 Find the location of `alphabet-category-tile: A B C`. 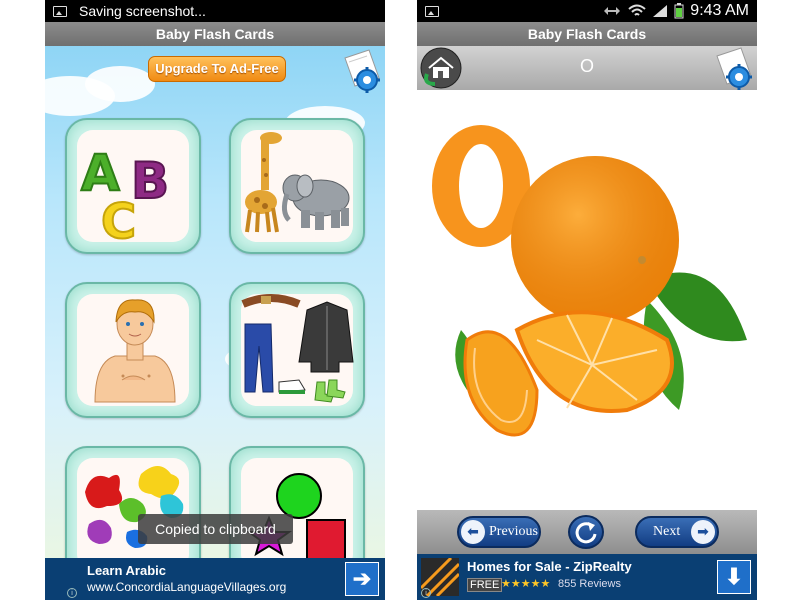

alphabet-category-tile: A B C is located at coordinates (133, 186).